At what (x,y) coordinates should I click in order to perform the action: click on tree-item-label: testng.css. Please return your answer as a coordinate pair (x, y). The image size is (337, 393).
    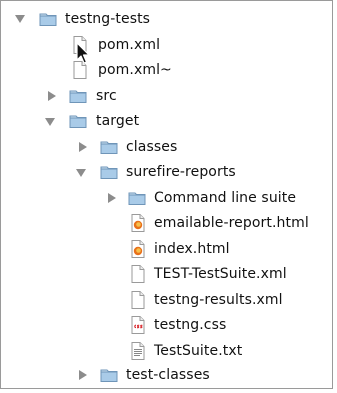
    Looking at the image, I should click on (190, 325).